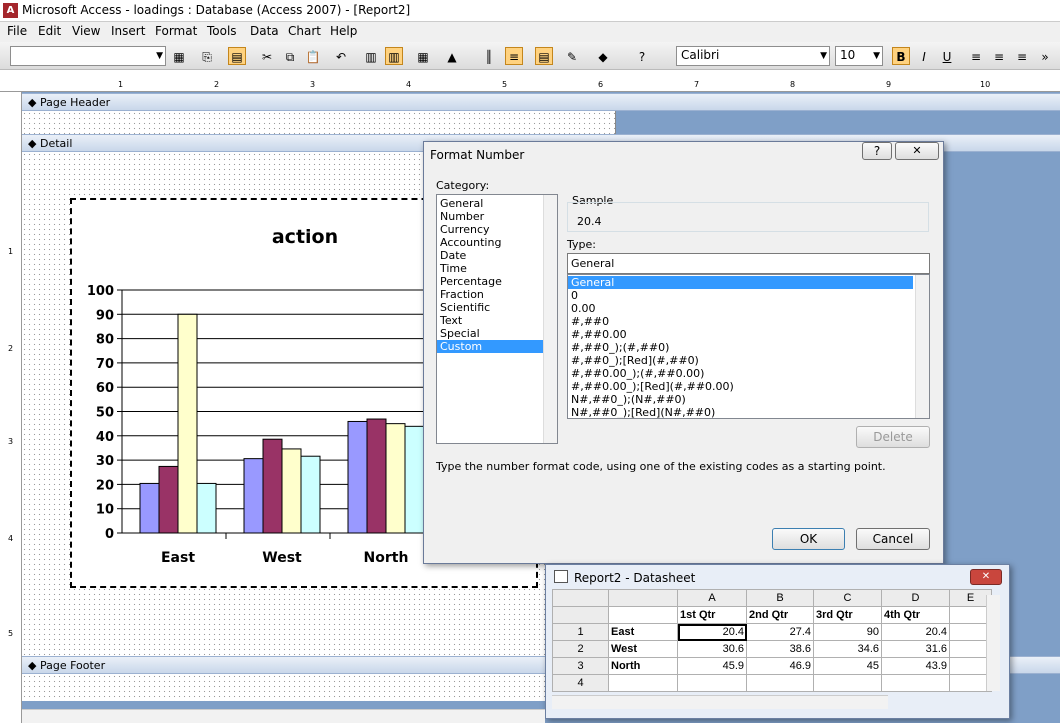 The height and width of the screenshot is (723, 1060). I want to click on object-selector: ▼, so click(88, 56).